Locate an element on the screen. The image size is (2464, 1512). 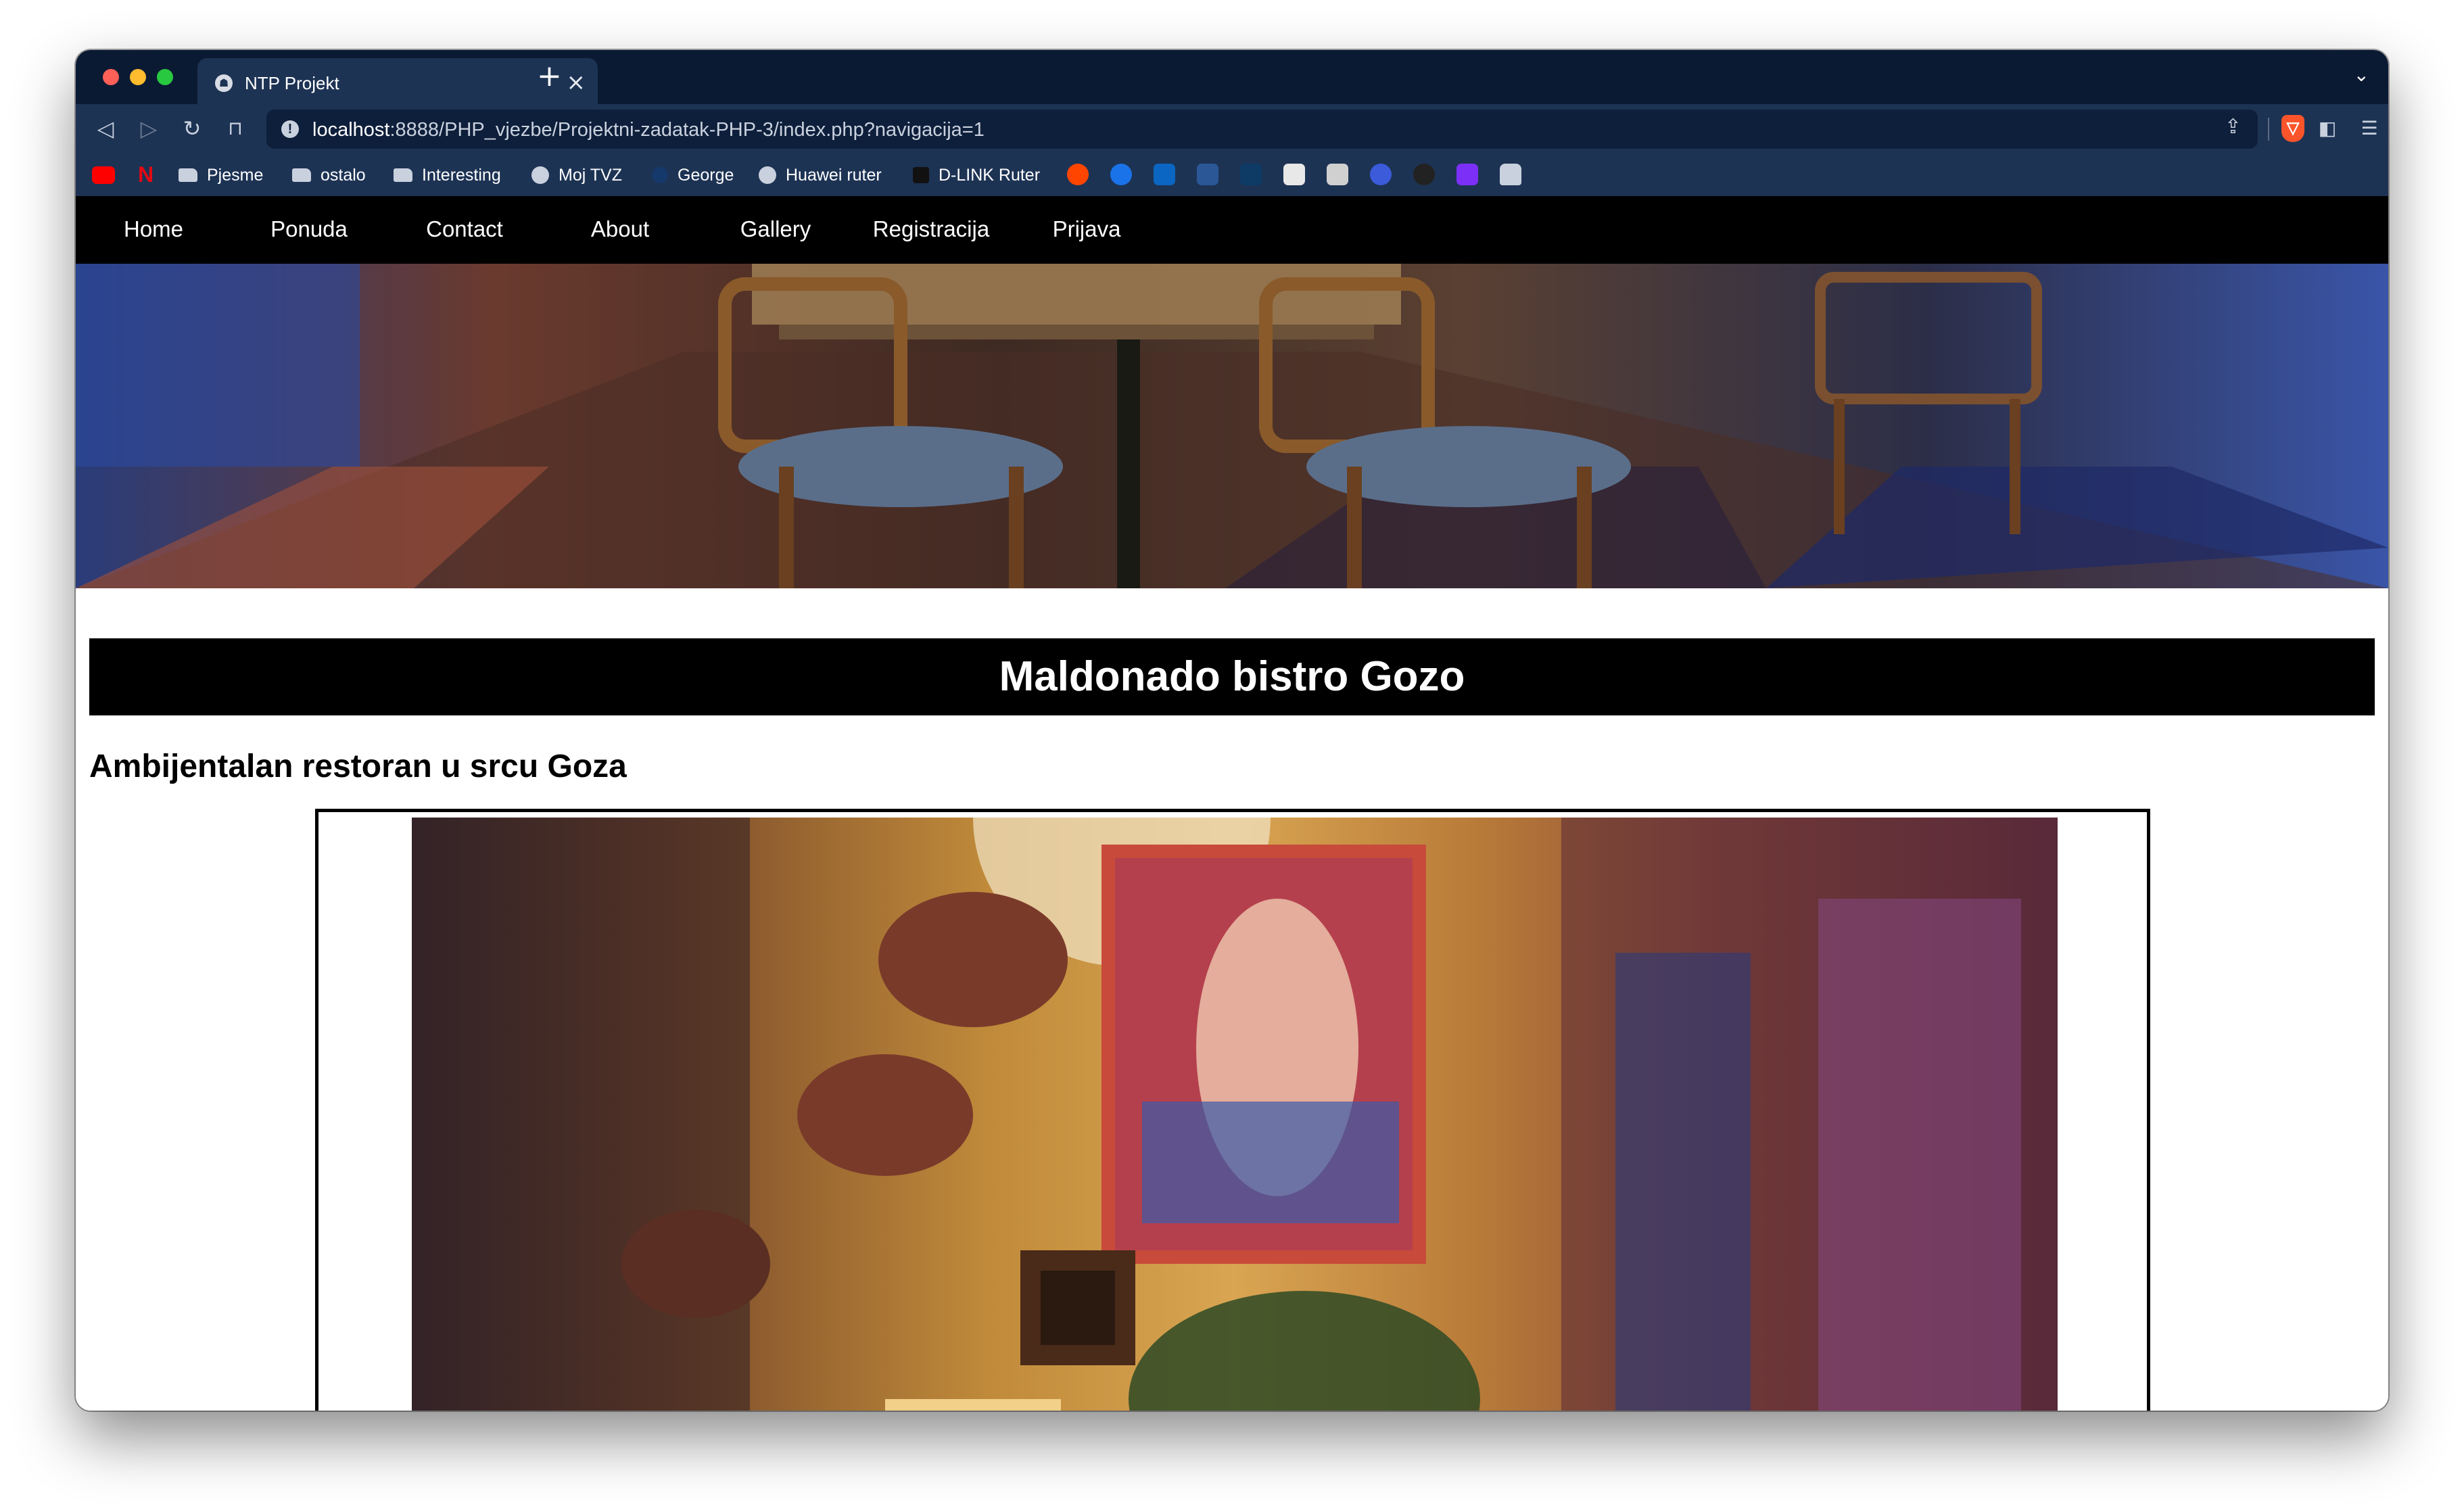
nav-registracija: Registracija is located at coordinates (931, 229).